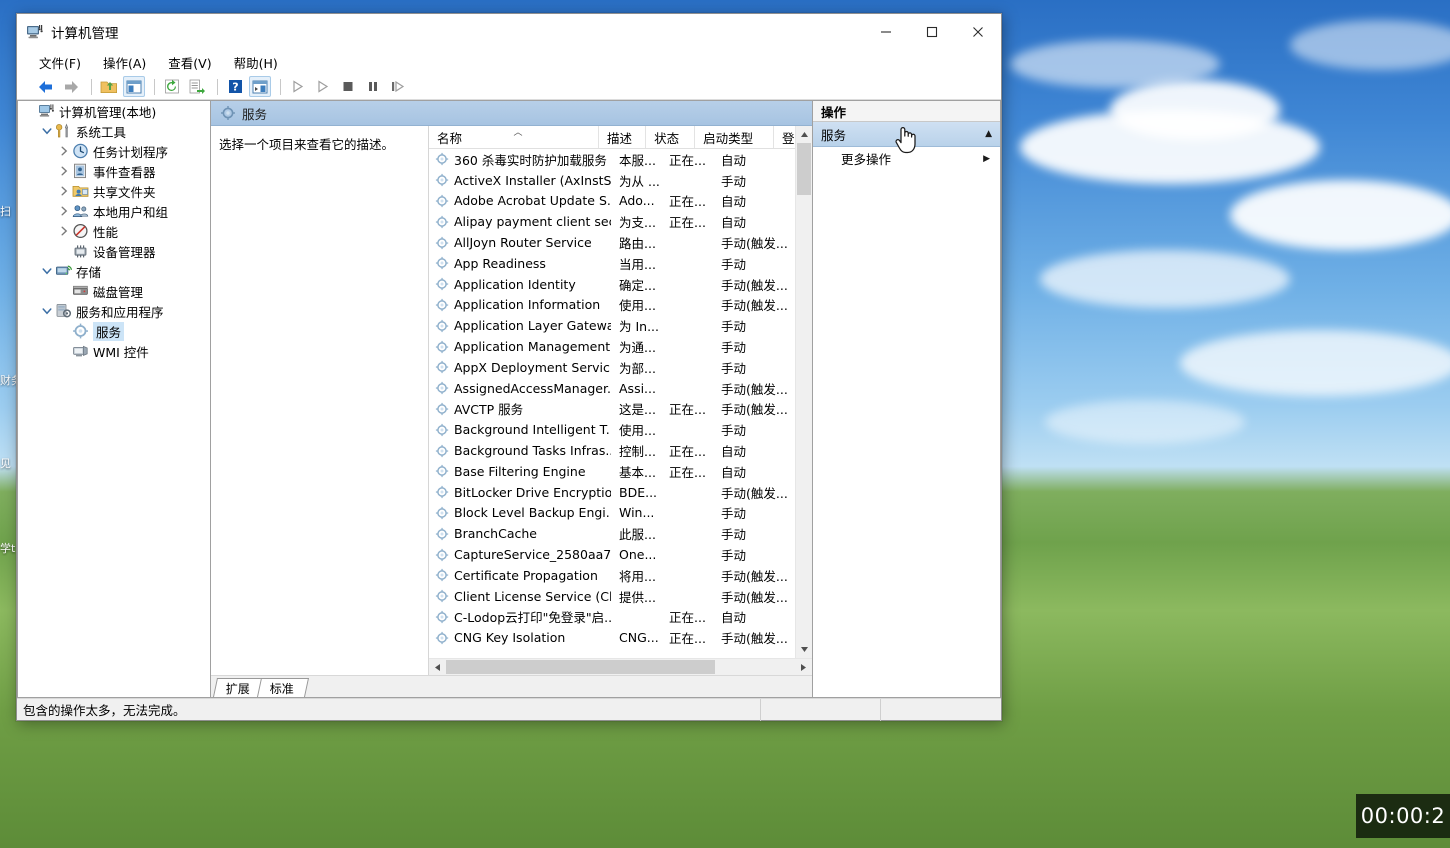  Describe the element at coordinates (114, 311) in the screenshot. I see `tree-item-9: 服务和应用程序` at that location.